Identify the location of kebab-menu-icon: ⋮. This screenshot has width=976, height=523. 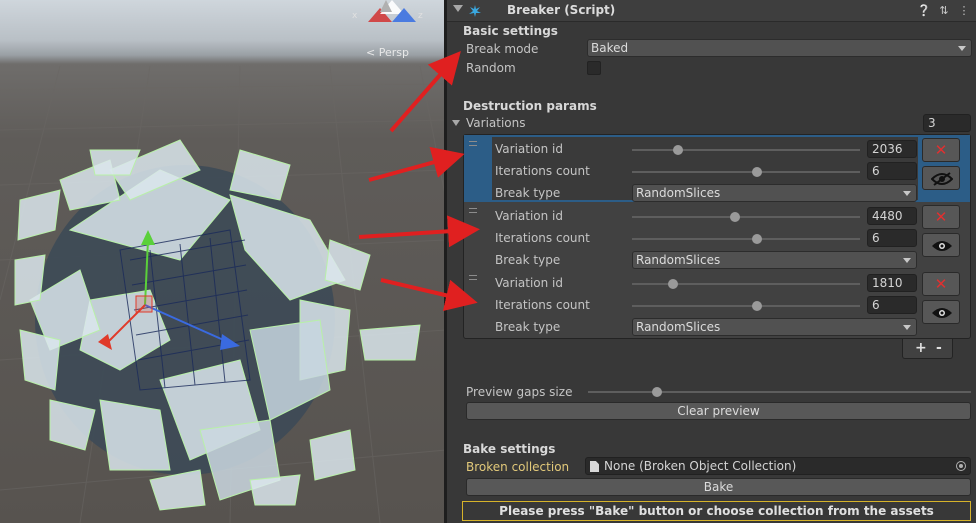
(964, 11).